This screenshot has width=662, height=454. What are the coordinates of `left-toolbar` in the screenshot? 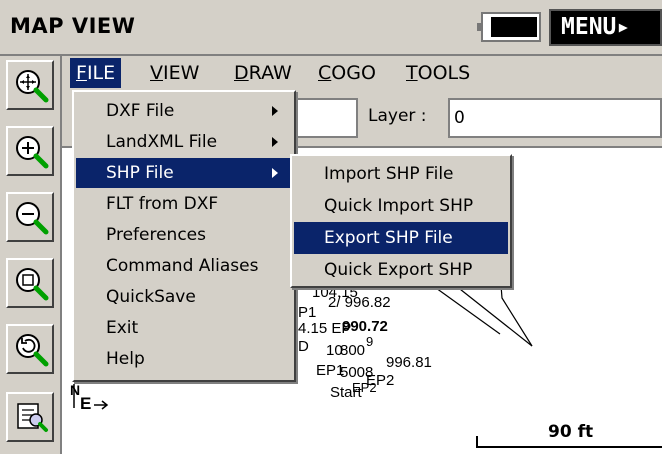 It's located at (31, 255).